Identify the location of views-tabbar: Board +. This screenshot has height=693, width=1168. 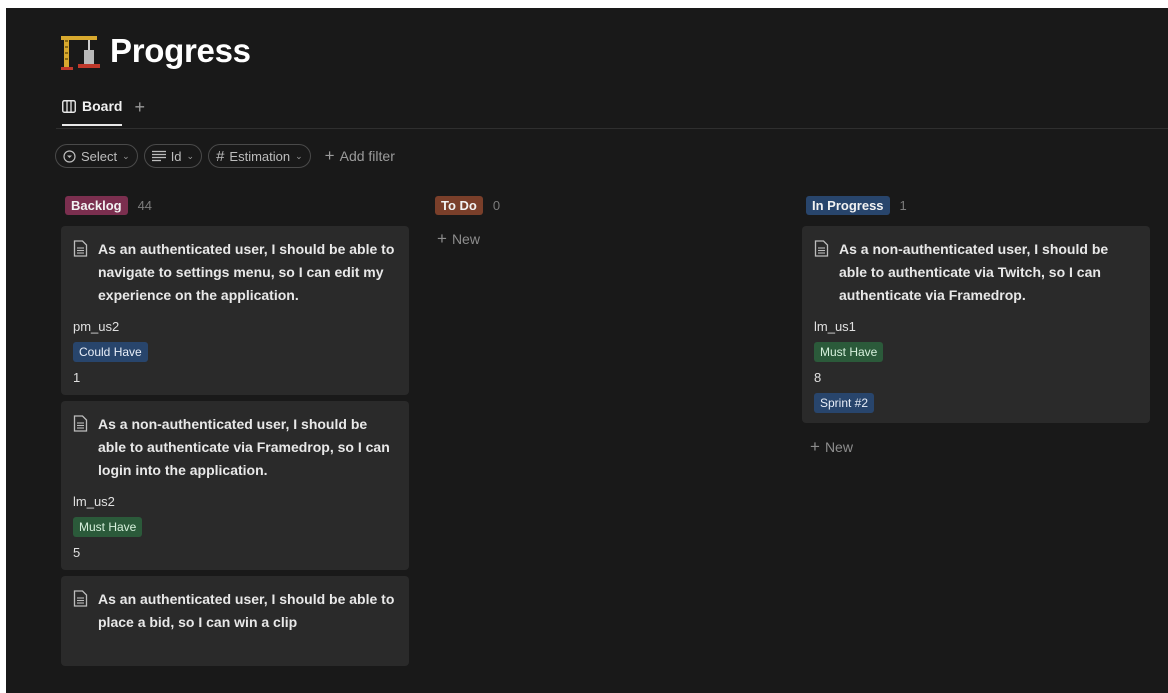
(103, 111).